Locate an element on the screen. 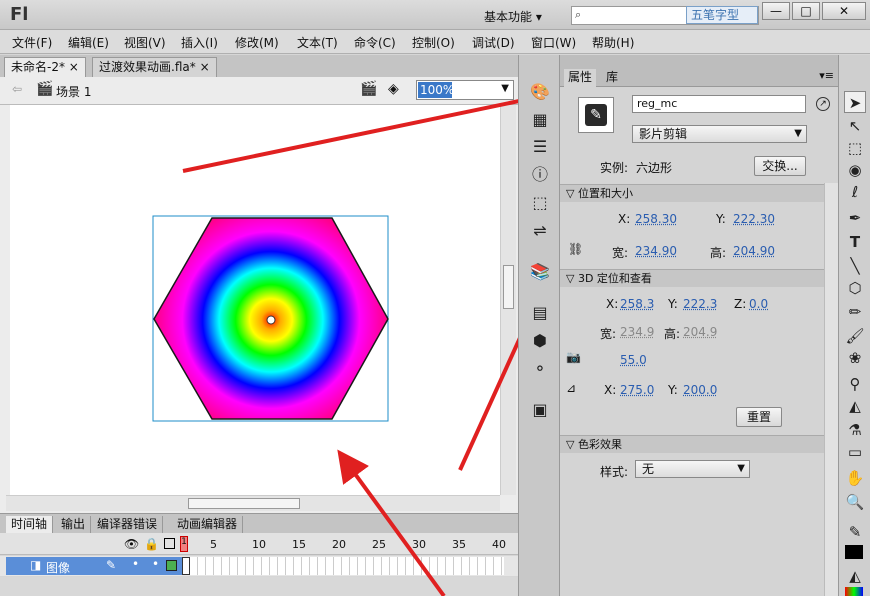 Image resolution: width=870 pixels, height=596 pixels. 3d-x-label: X: is located at coordinates (612, 304).